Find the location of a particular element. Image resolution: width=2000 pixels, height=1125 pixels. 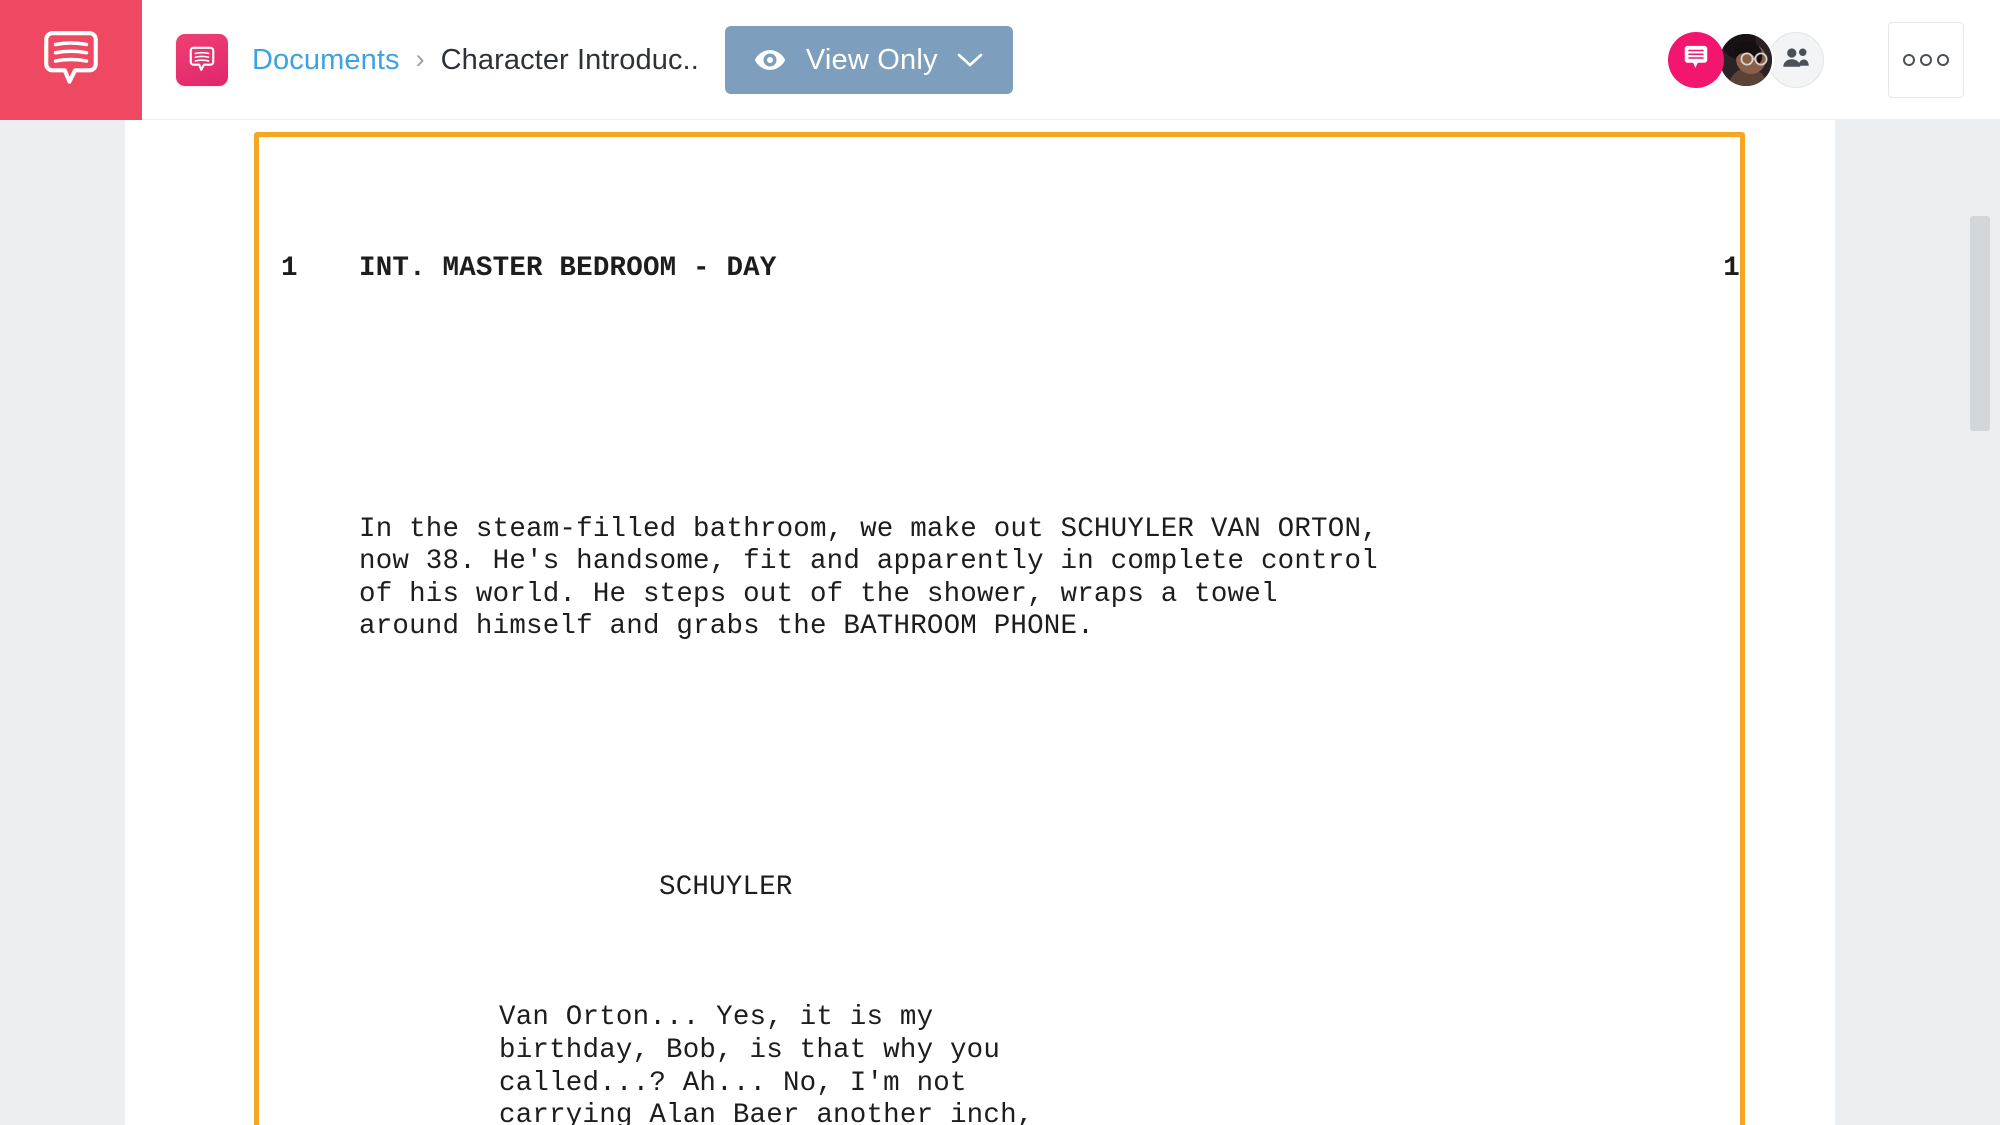

script-avatar is located at coordinates (1696, 60).